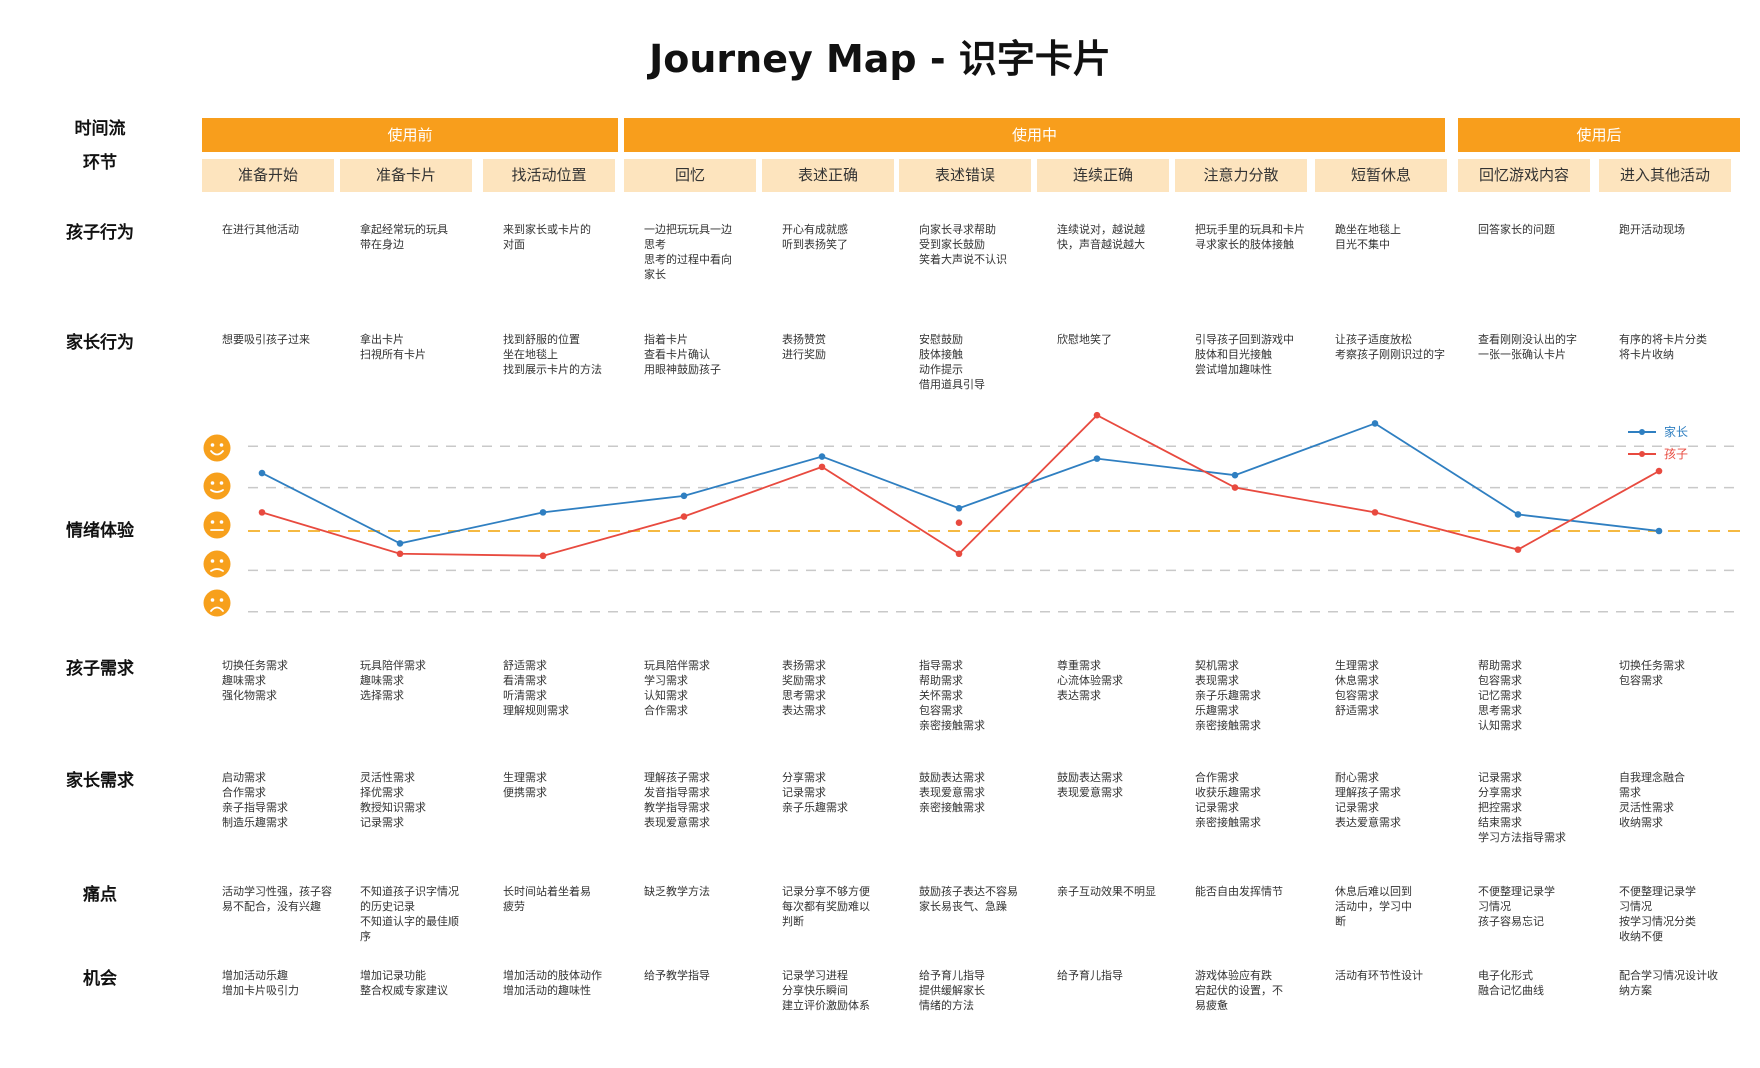 Image resolution: width=1760 pixels, height=1068 pixels. Describe the element at coordinates (960, 485) in the screenshot. I see `emotion-series-line` at that location.